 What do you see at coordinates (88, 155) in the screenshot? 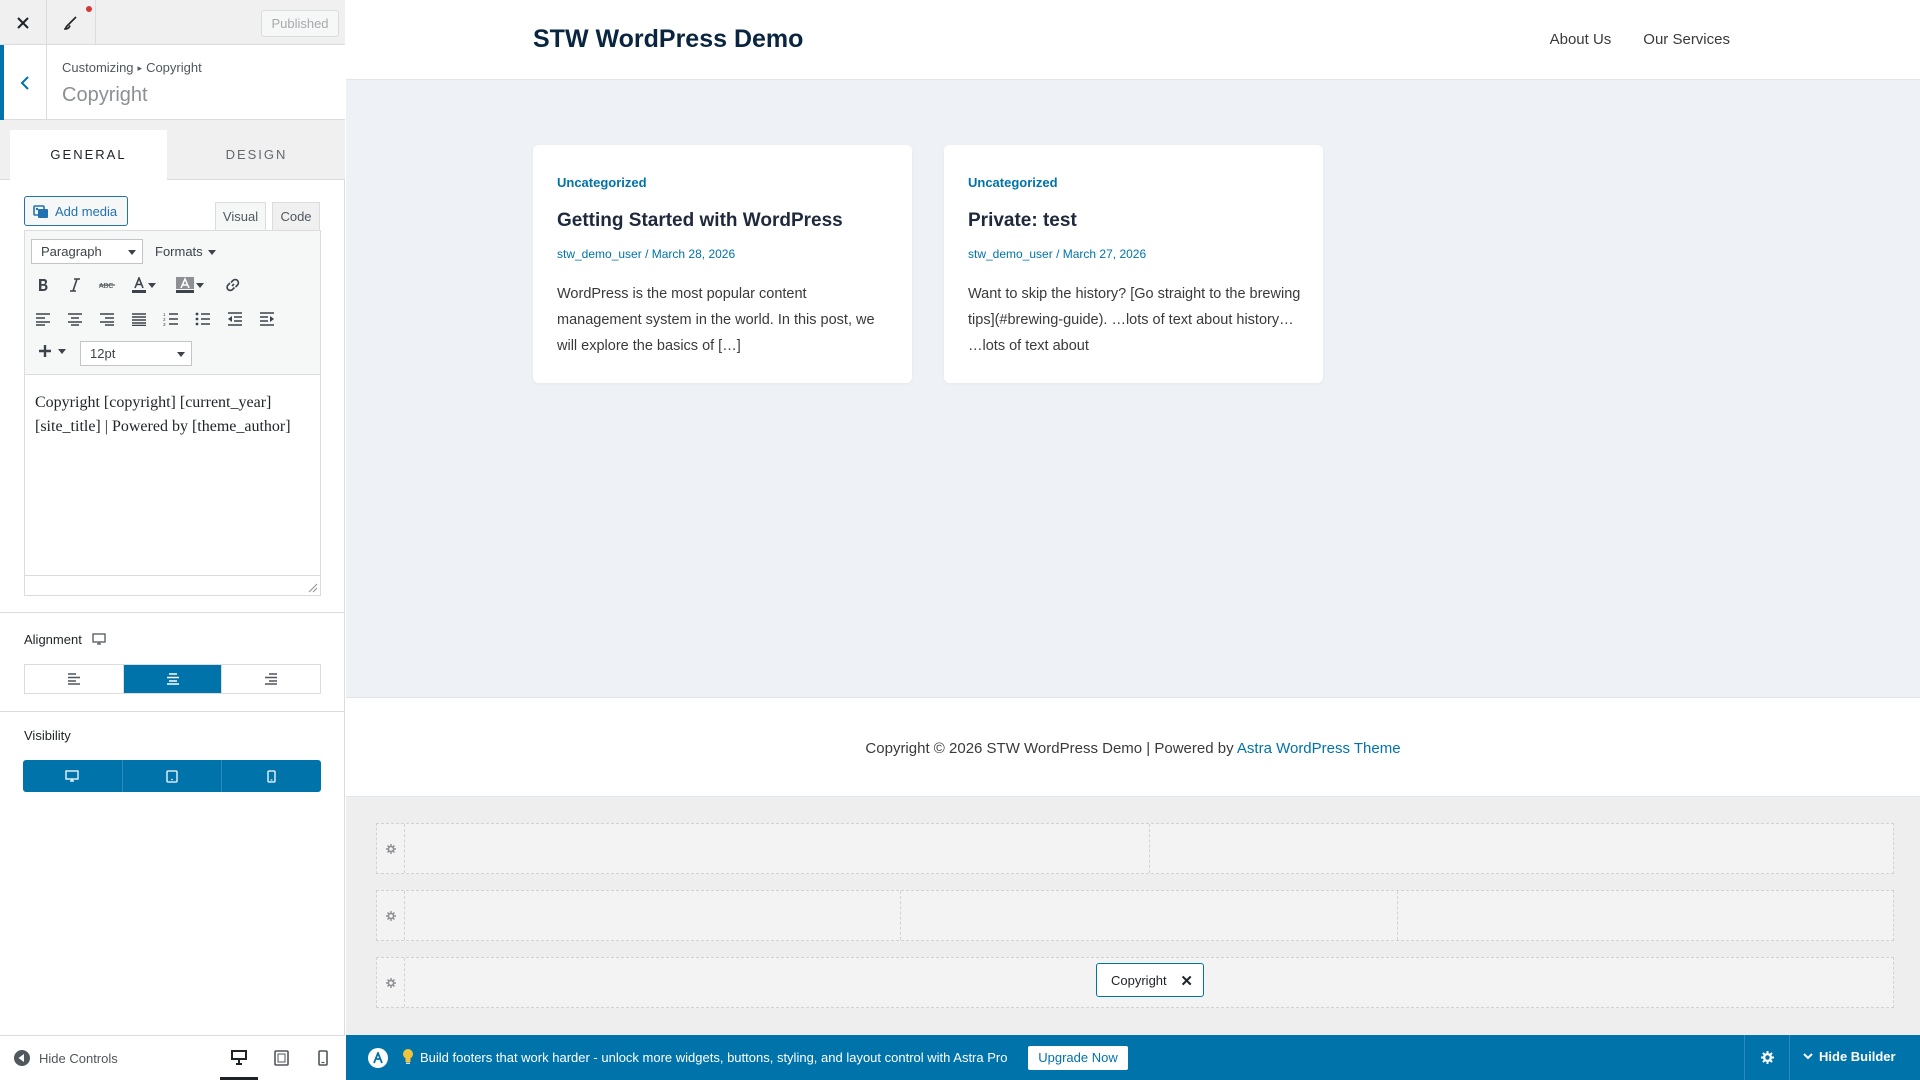
I see `tab-general: GENERAL` at bounding box center [88, 155].